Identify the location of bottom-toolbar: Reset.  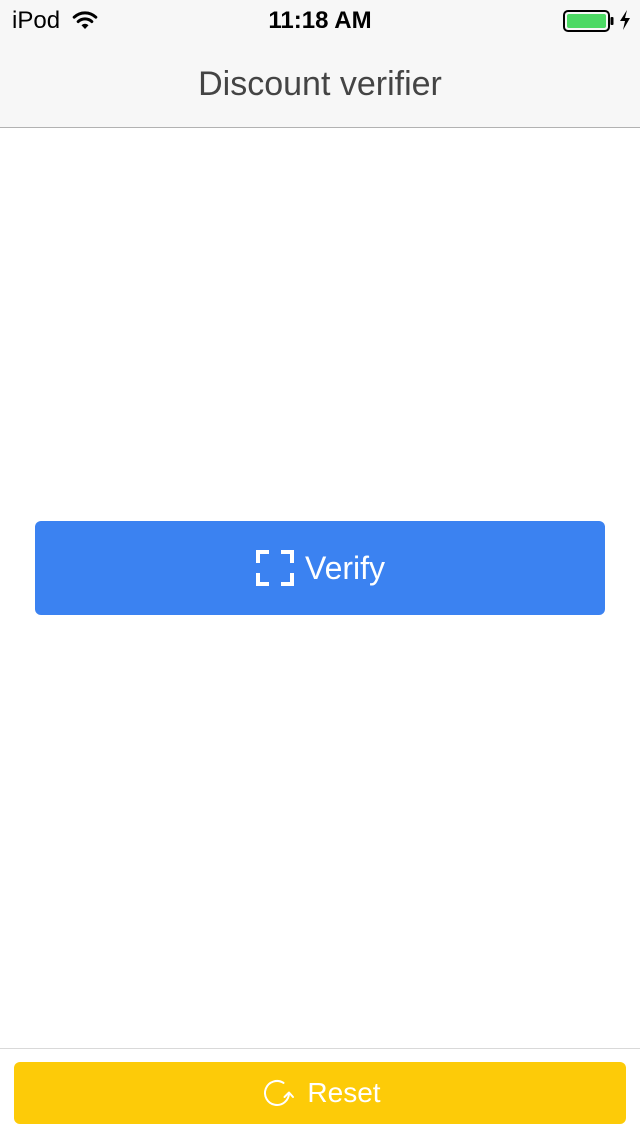
(320, 1092).